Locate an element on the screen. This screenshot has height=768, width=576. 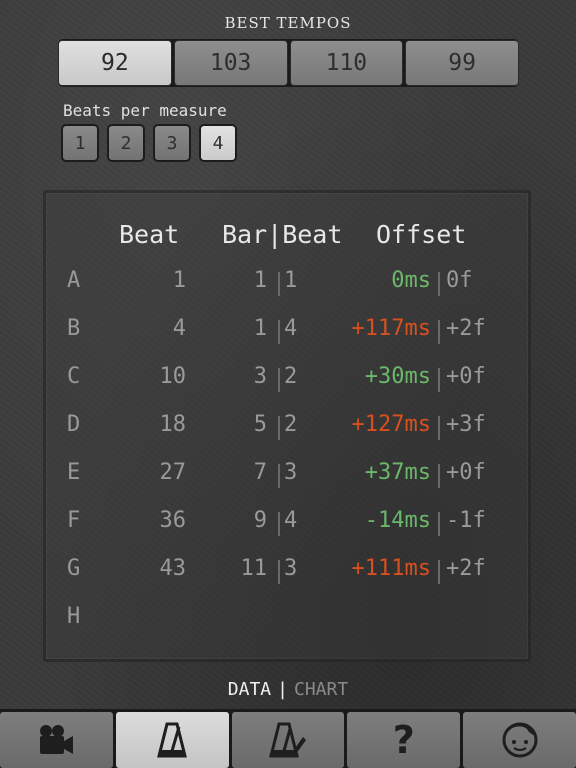
table-row: A 1 1 1 0ms 0f is located at coordinates (288, 288).